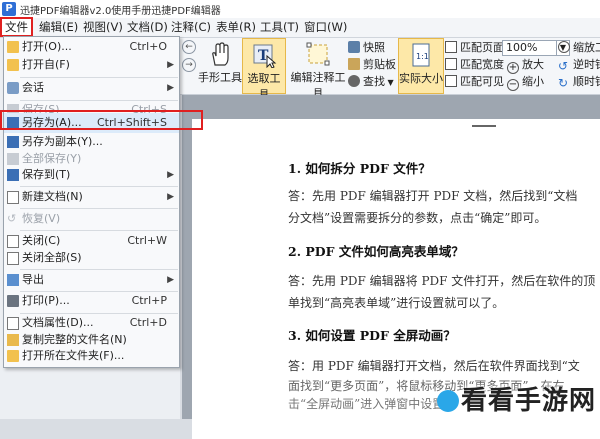 The image size is (600, 439). I want to click on rotate-ccw-button: ↺ 逆时针, so click(579, 64).